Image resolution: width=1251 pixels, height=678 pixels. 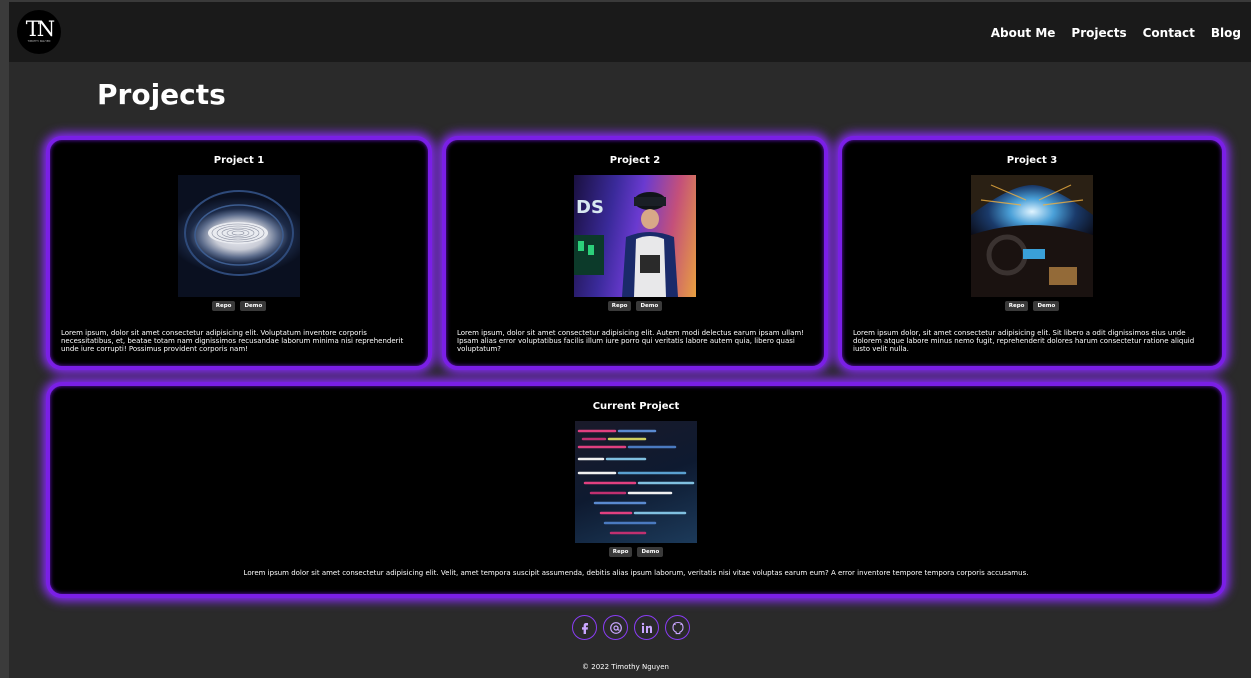 I want to click on project-title: Project 3, so click(x=1032, y=160).